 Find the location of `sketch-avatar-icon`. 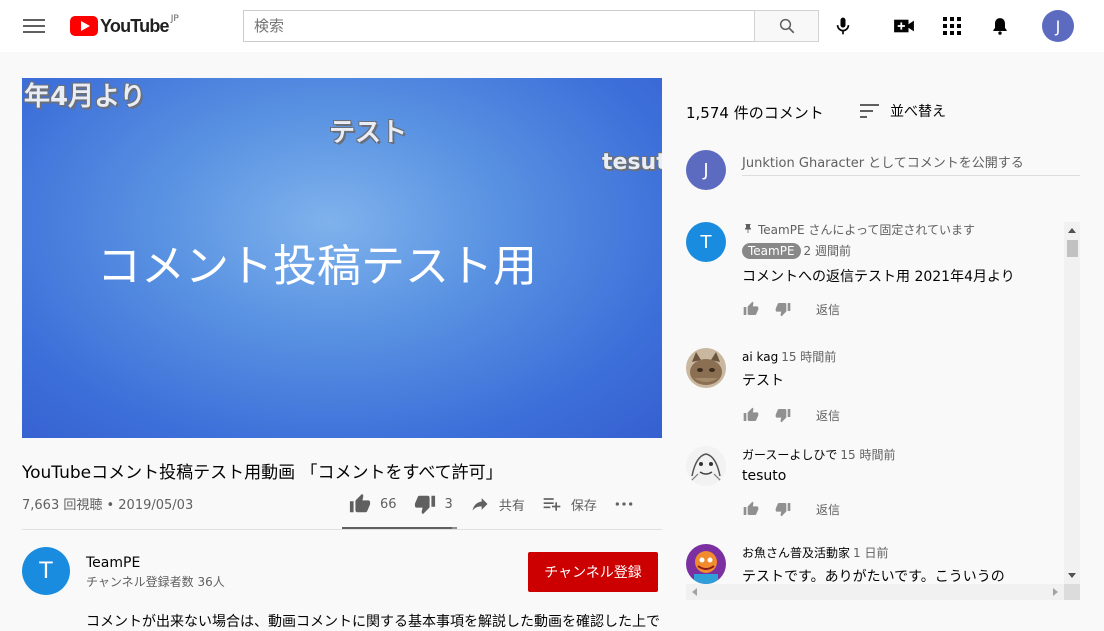

sketch-avatar-icon is located at coordinates (706, 466).